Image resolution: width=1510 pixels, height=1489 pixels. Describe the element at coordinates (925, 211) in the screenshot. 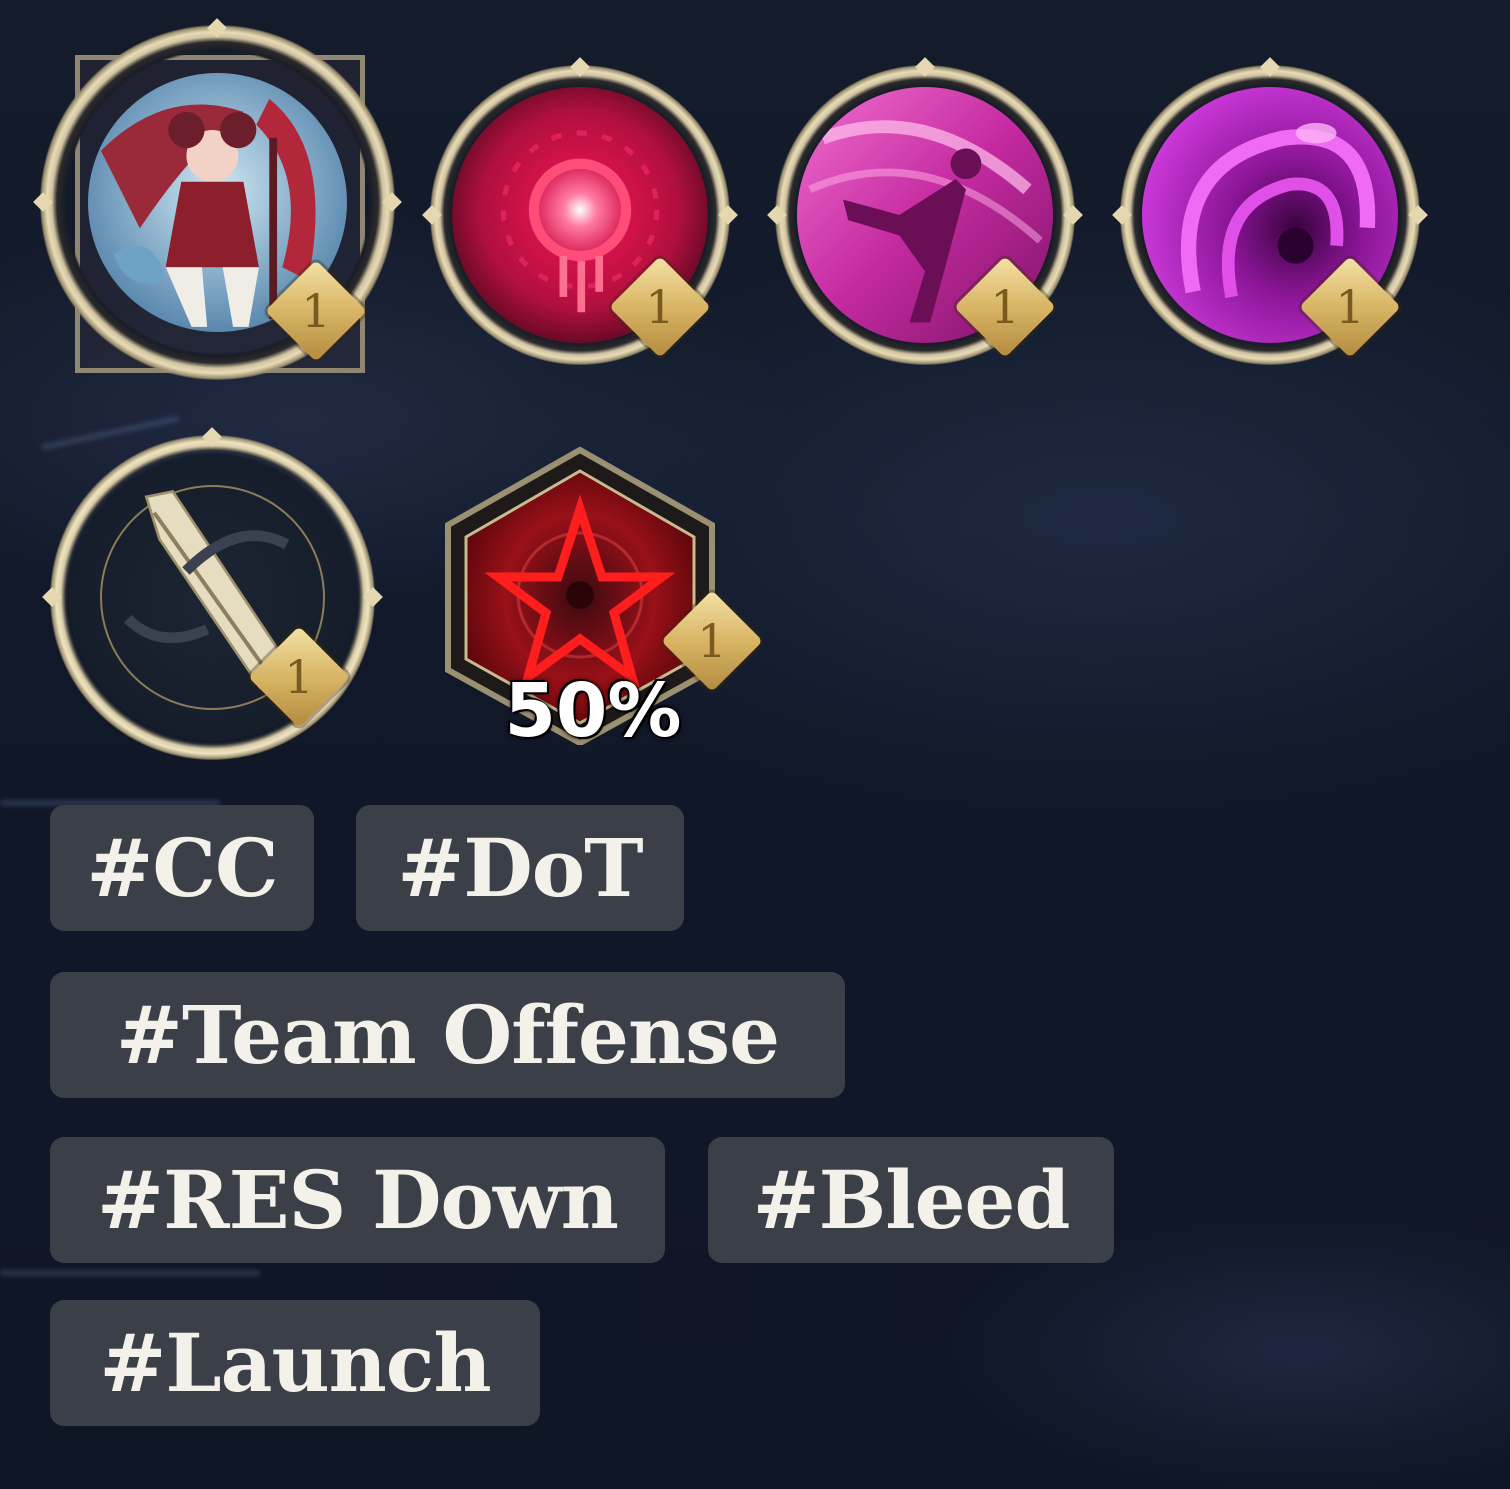

I see `skill-slot-3: 1` at that location.